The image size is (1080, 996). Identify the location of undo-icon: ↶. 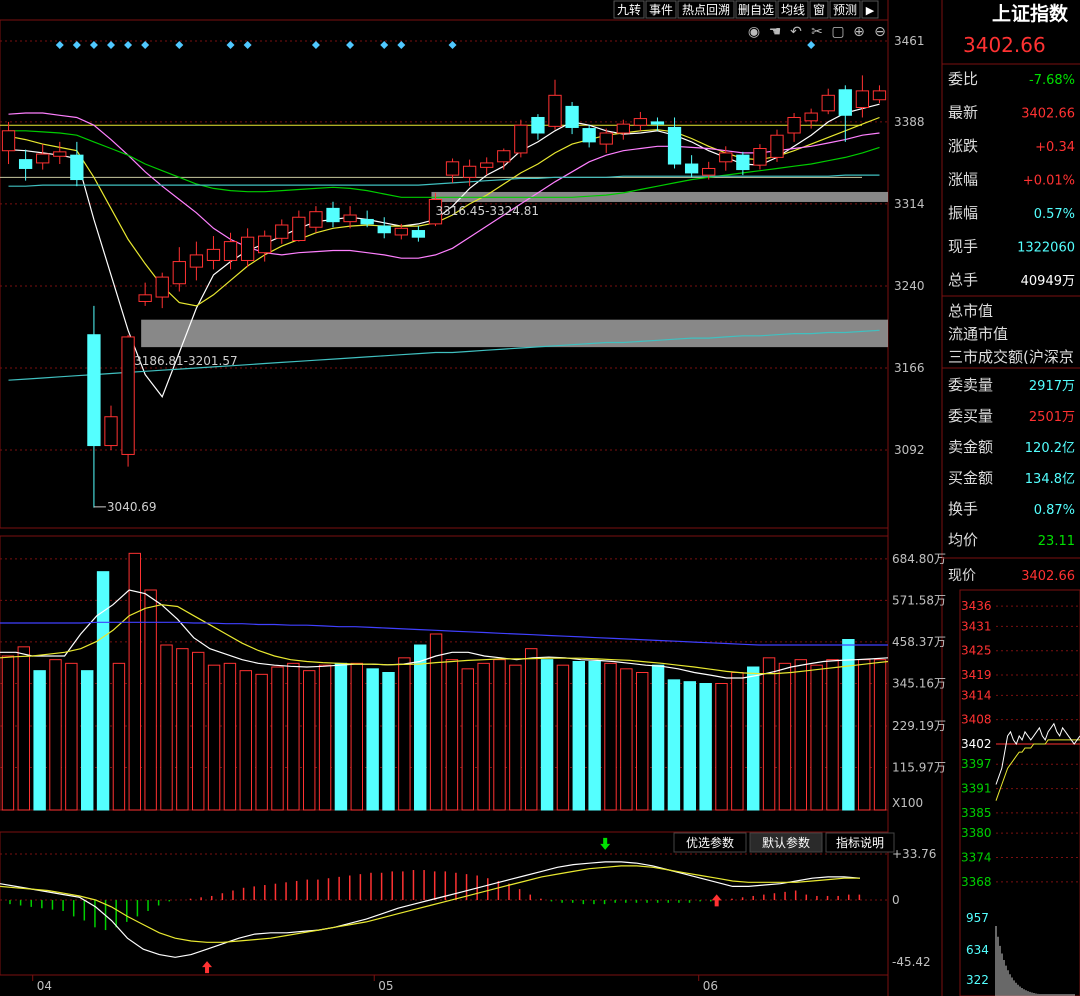
(796, 32).